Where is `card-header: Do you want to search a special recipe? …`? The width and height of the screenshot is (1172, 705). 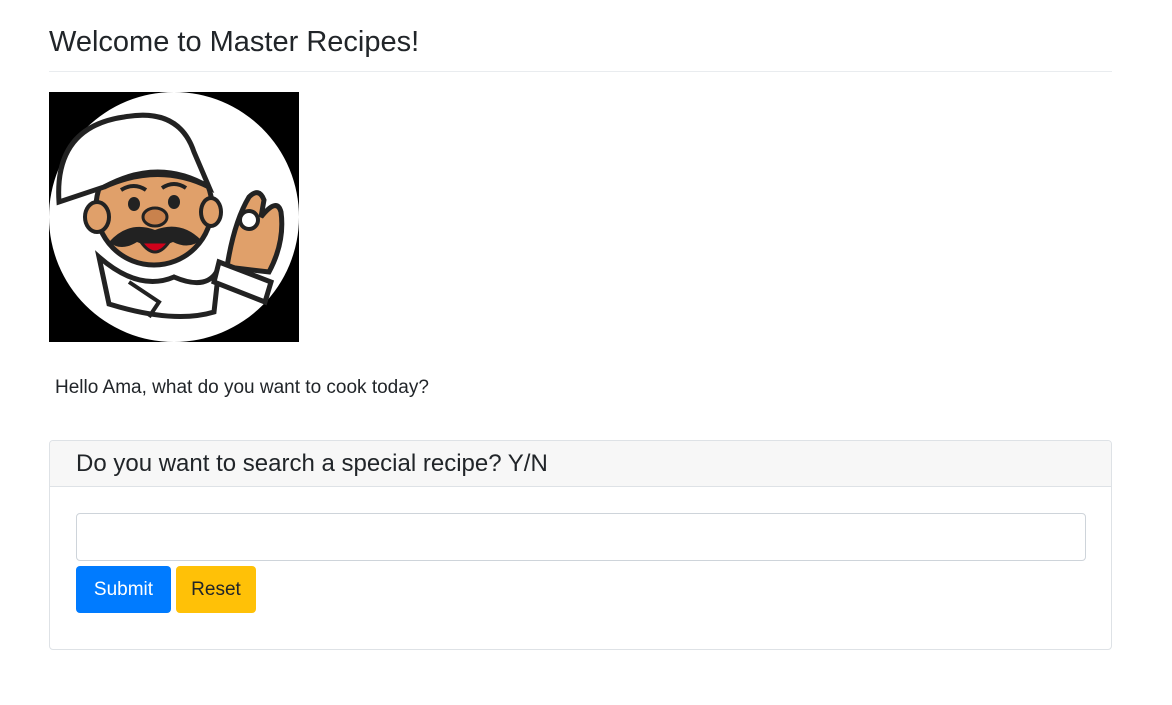
card-header: Do you want to search a special recipe? … is located at coordinates (580, 464).